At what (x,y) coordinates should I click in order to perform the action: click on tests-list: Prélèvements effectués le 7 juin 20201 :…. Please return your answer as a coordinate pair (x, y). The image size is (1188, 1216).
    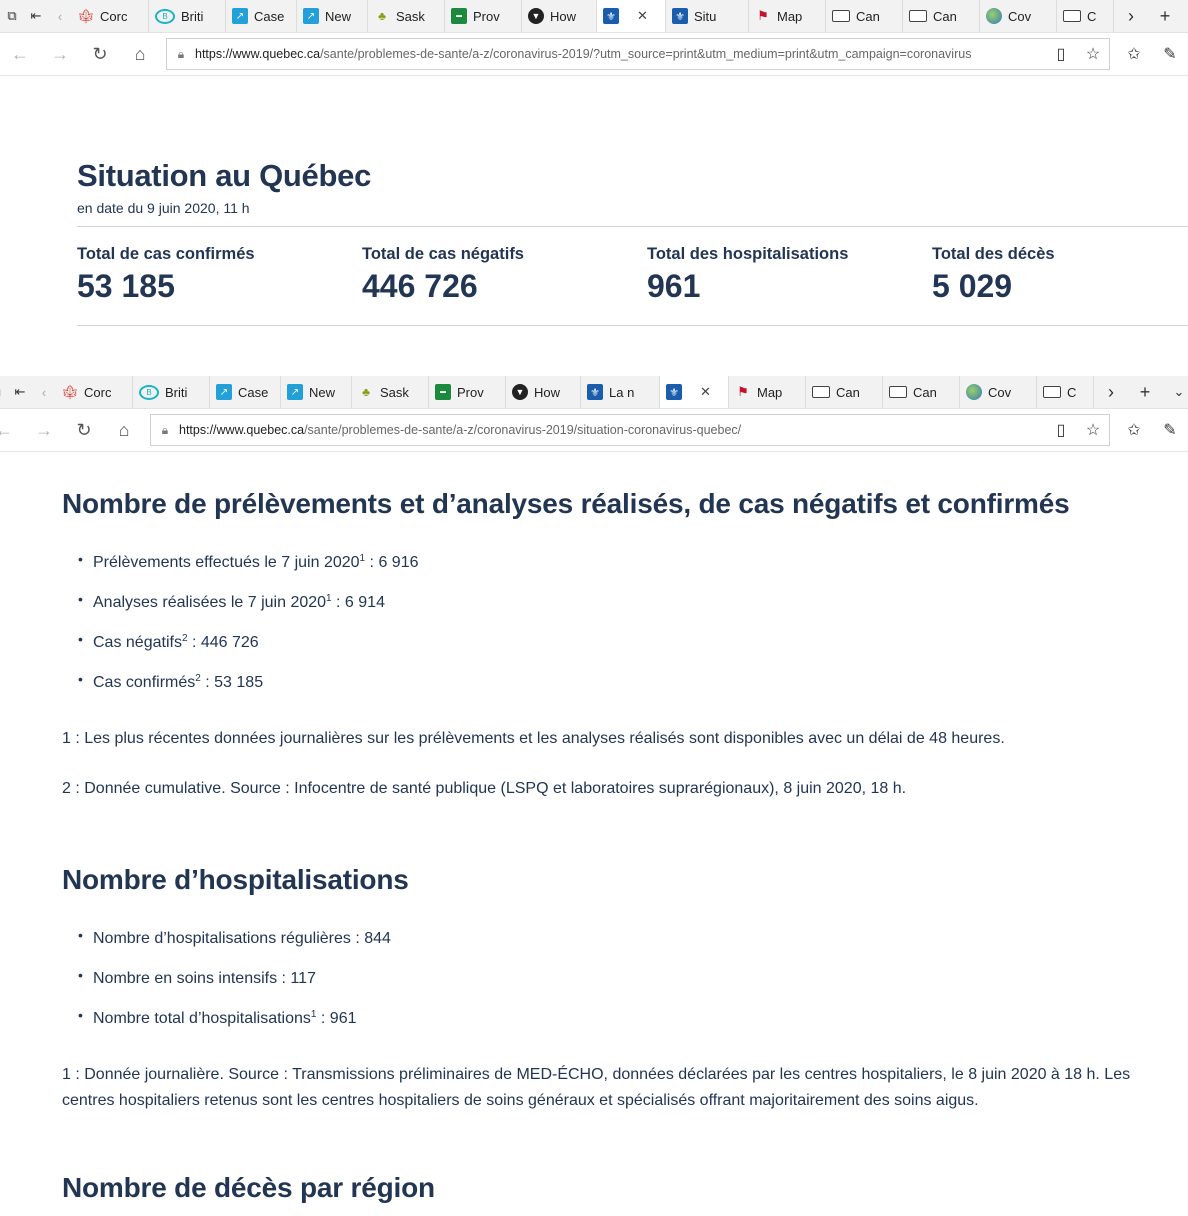
    Looking at the image, I should click on (625, 624).